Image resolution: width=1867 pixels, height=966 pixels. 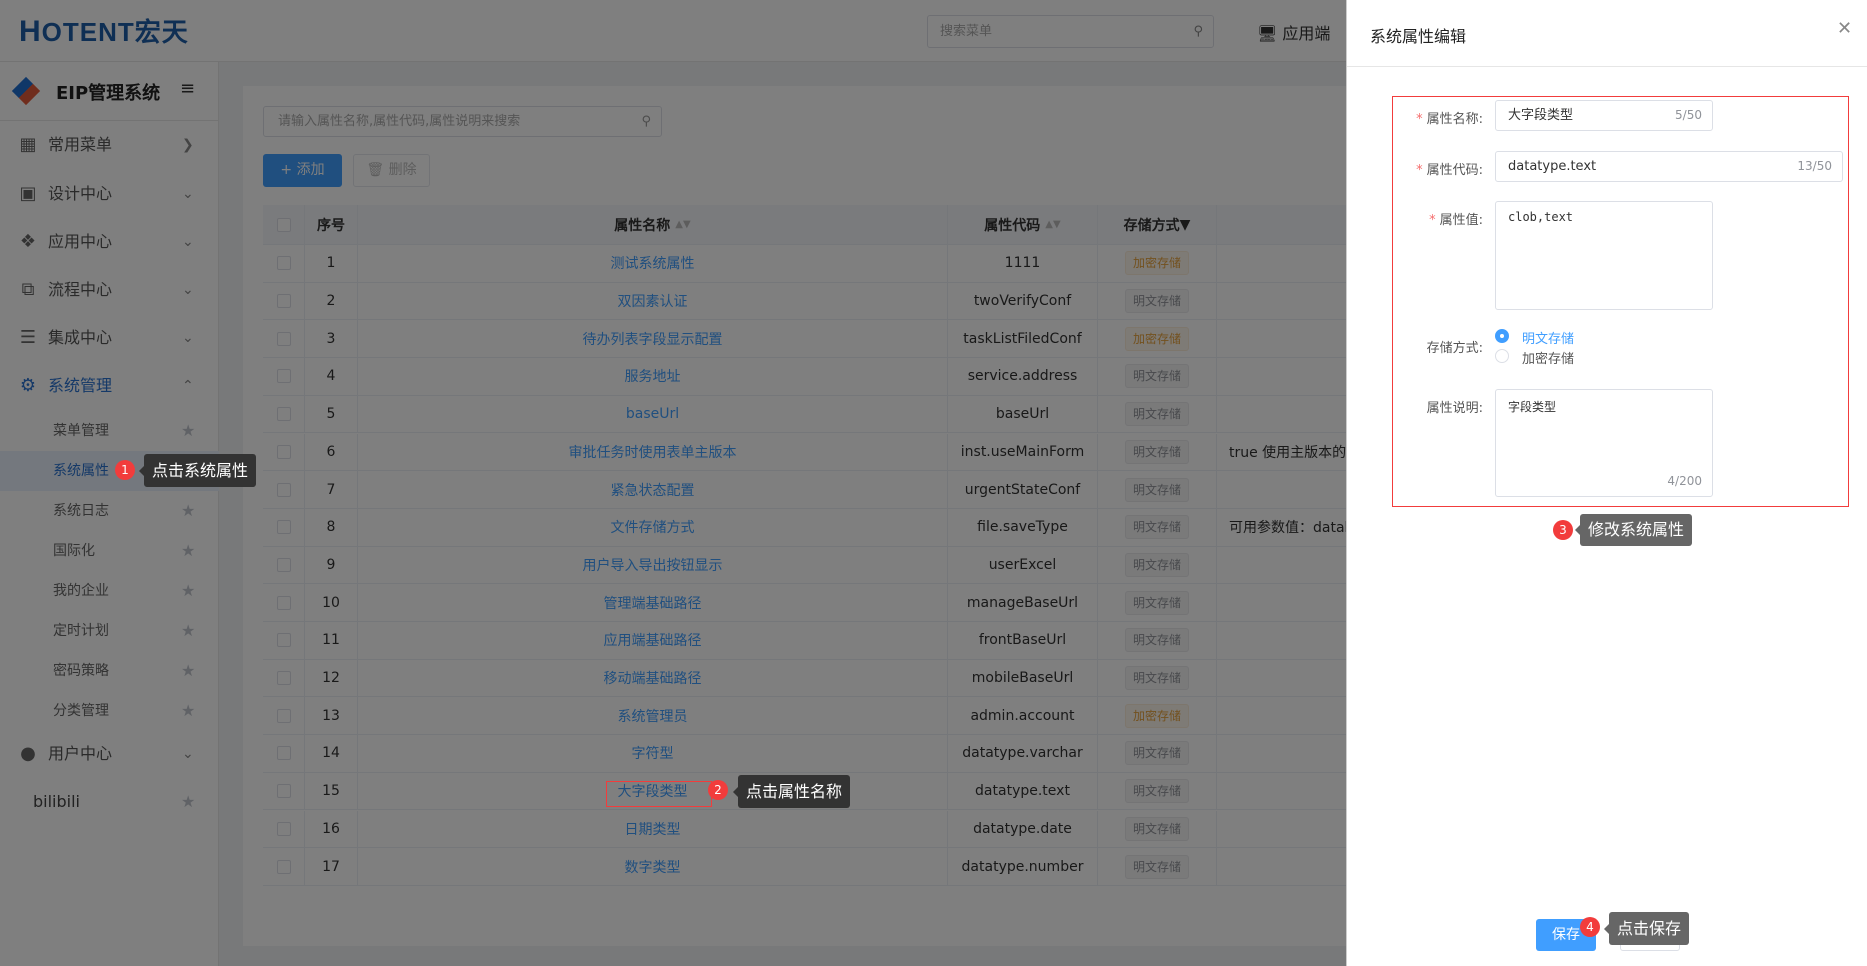 I want to click on step-tooltip-1: 点击系统属性, so click(x=197, y=470).